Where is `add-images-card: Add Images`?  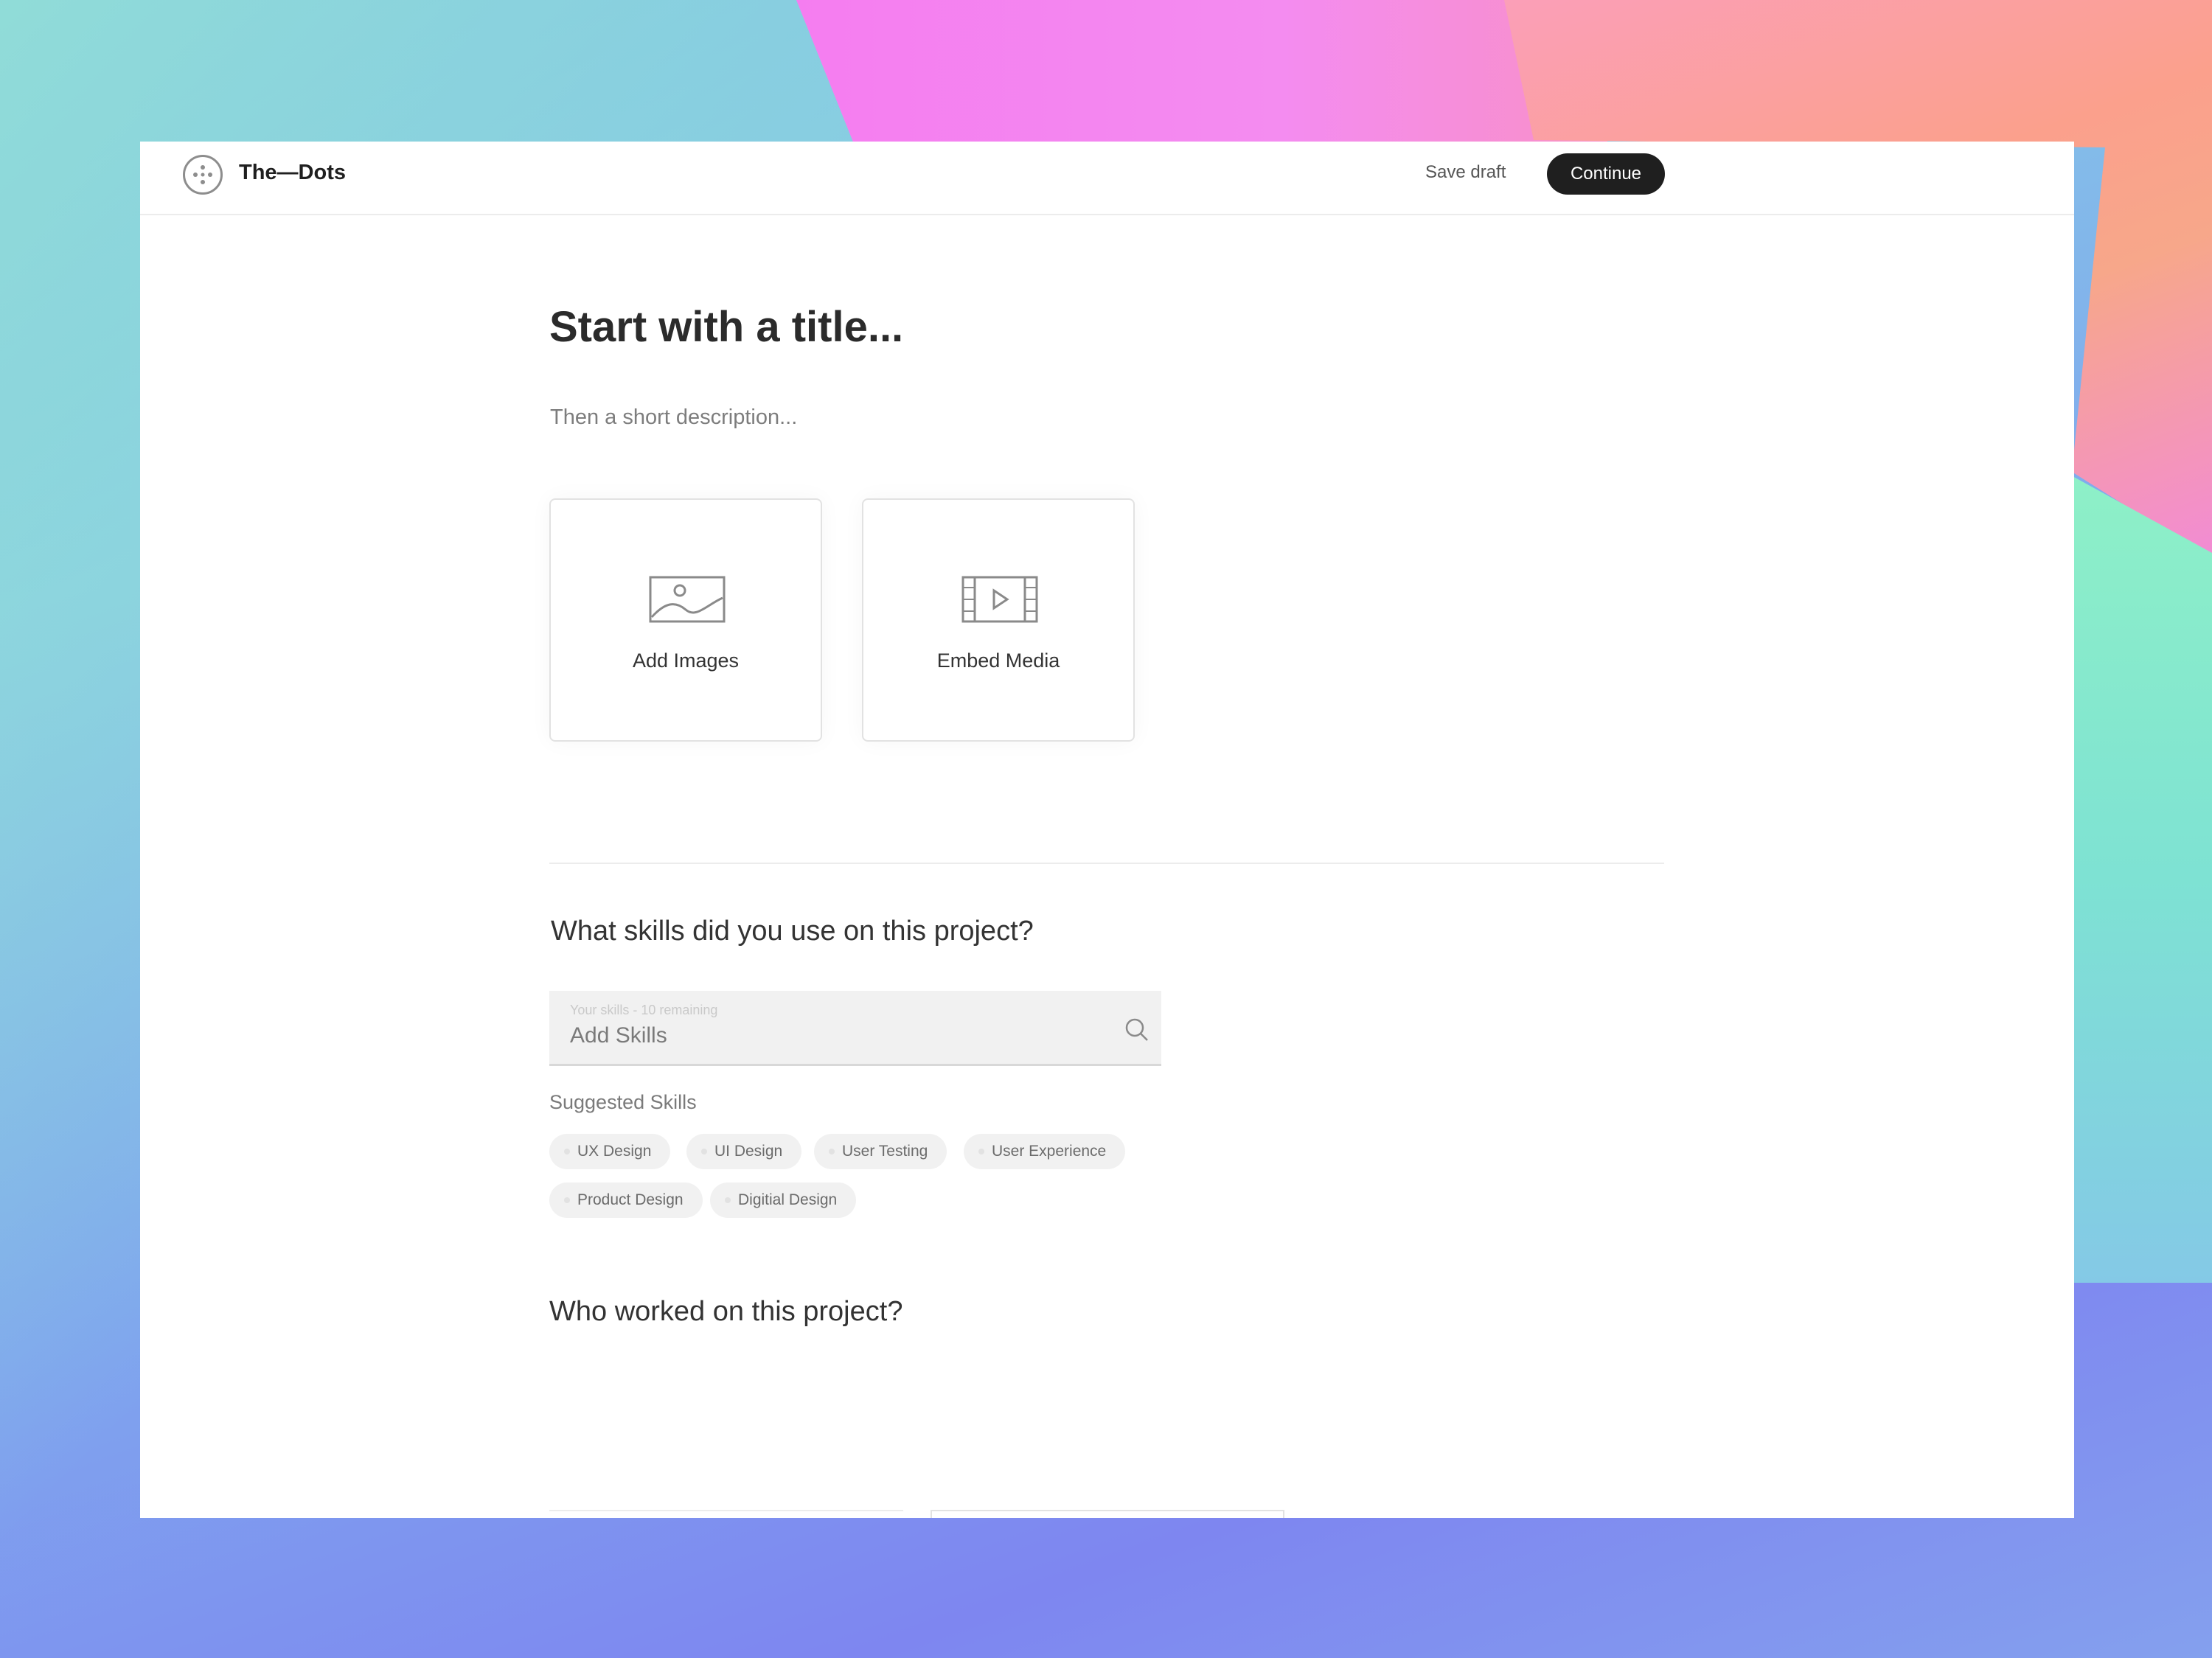
add-images-card: Add Images is located at coordinates (685, 620).